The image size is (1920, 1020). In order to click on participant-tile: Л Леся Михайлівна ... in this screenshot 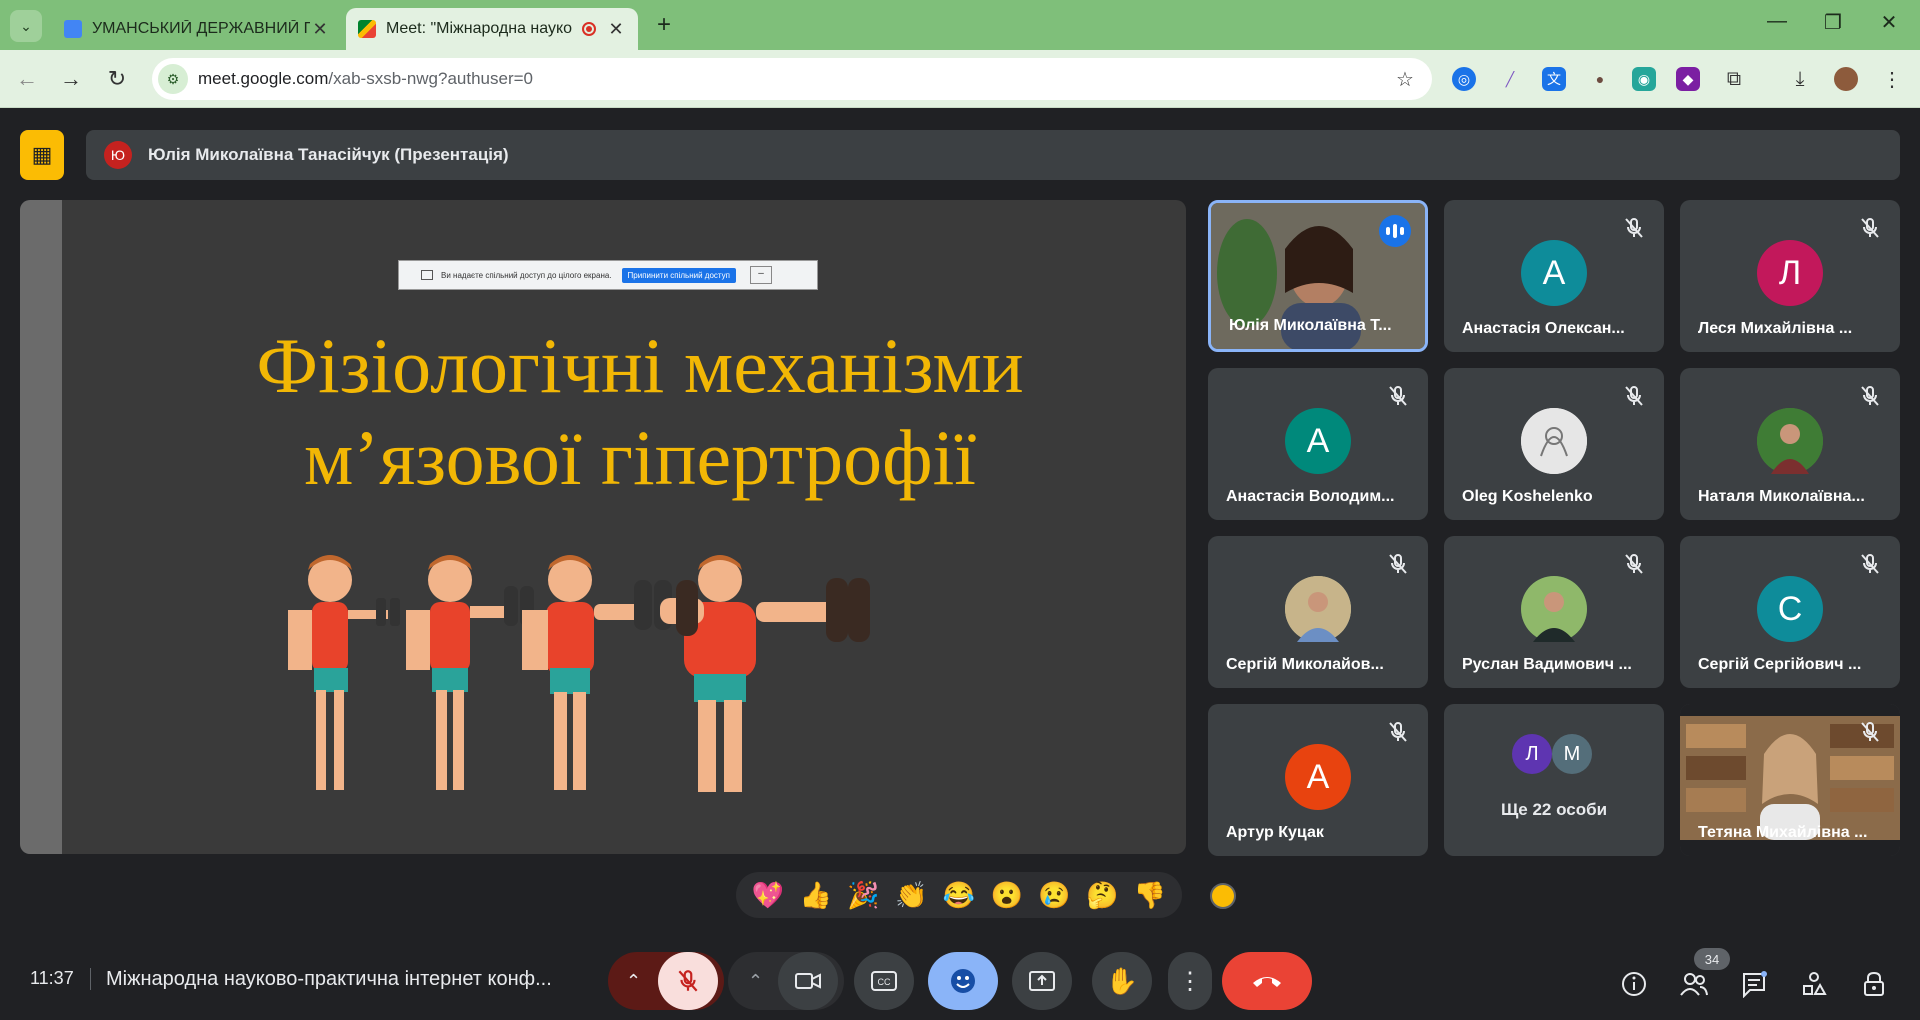, I will do `click(1790, 276)`.